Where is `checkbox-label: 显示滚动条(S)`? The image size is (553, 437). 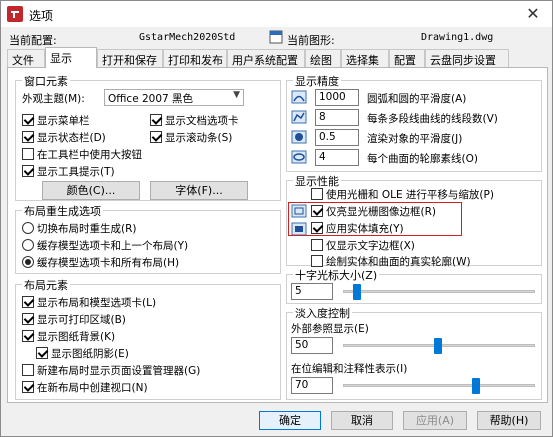 checkbox-label: 显示滚动条(S) is located at coordinates (199, 138).